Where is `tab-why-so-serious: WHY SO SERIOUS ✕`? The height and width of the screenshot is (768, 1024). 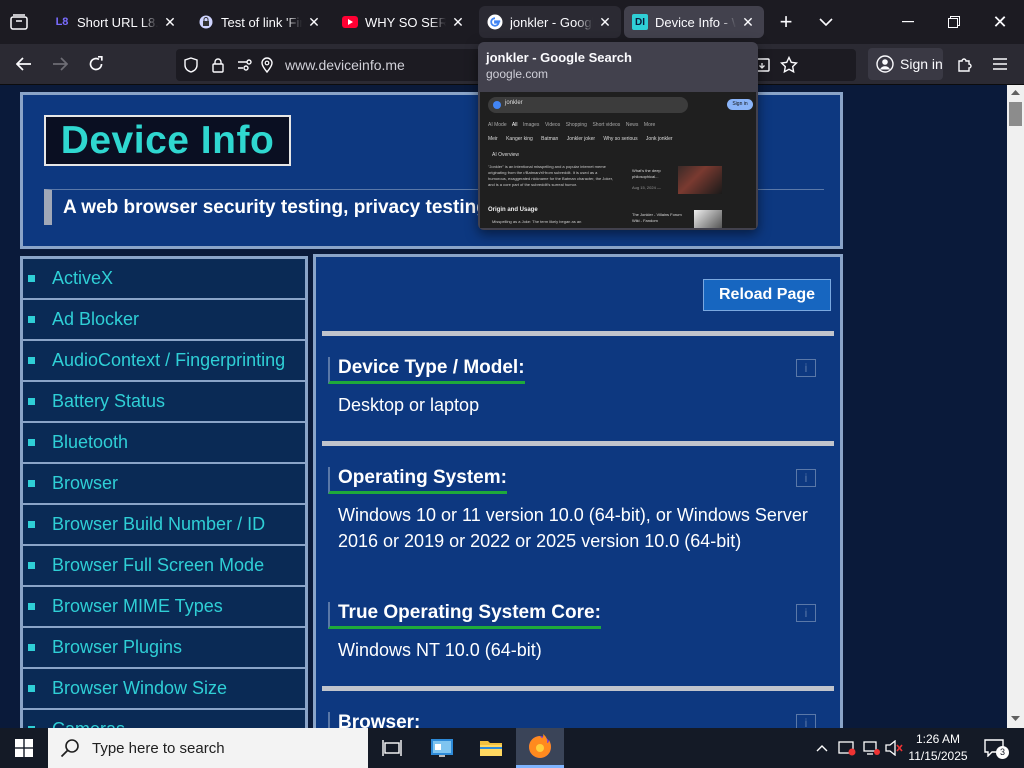 tab-why-so-serious: WHY SO SERIOUS ✕ is located at coordinates (404, 22).